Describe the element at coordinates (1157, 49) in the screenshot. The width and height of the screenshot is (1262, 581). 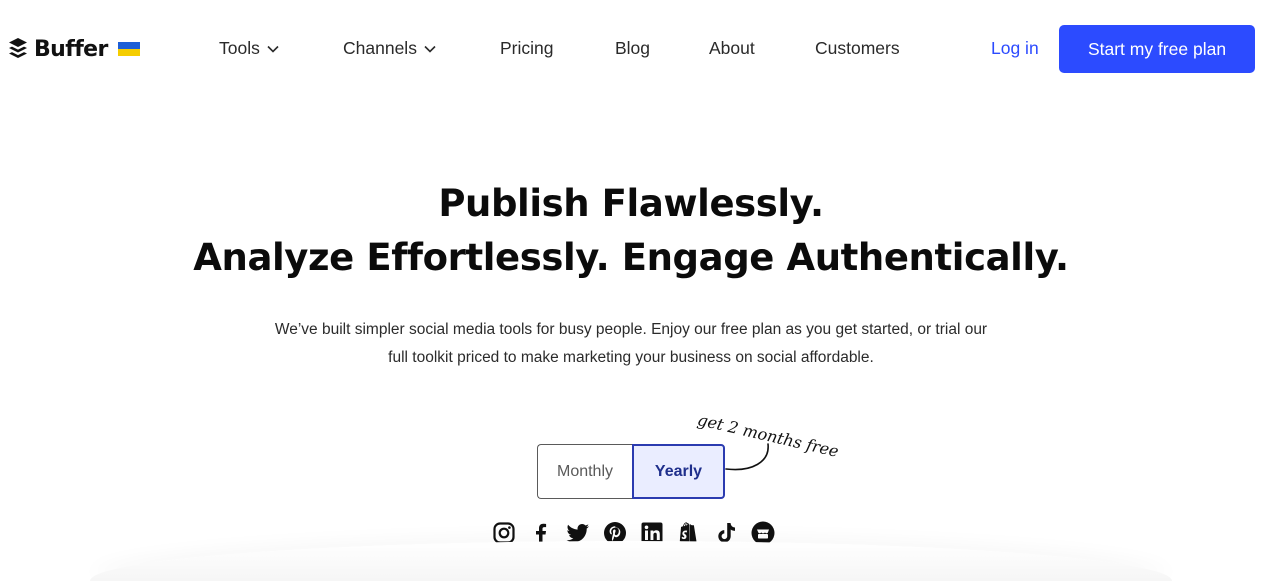
I see `start-free-plan-button: Start my free plan` at that location.